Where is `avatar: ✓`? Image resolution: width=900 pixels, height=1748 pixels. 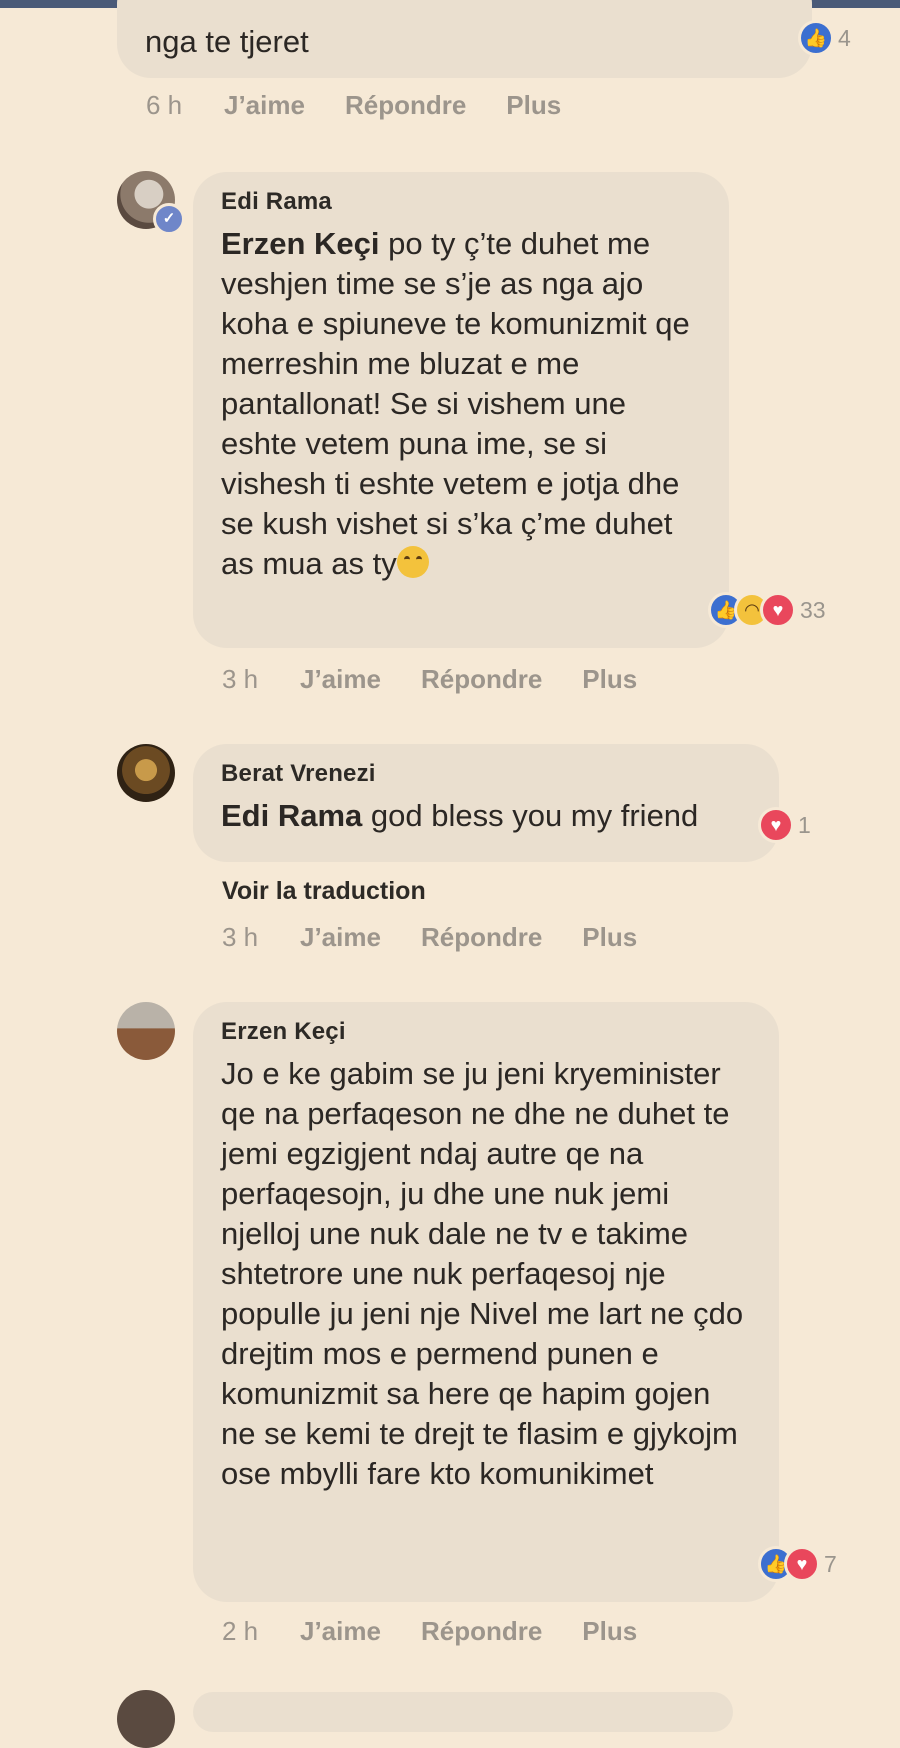 avatar: ✓ is located at coordinates (151, 203).